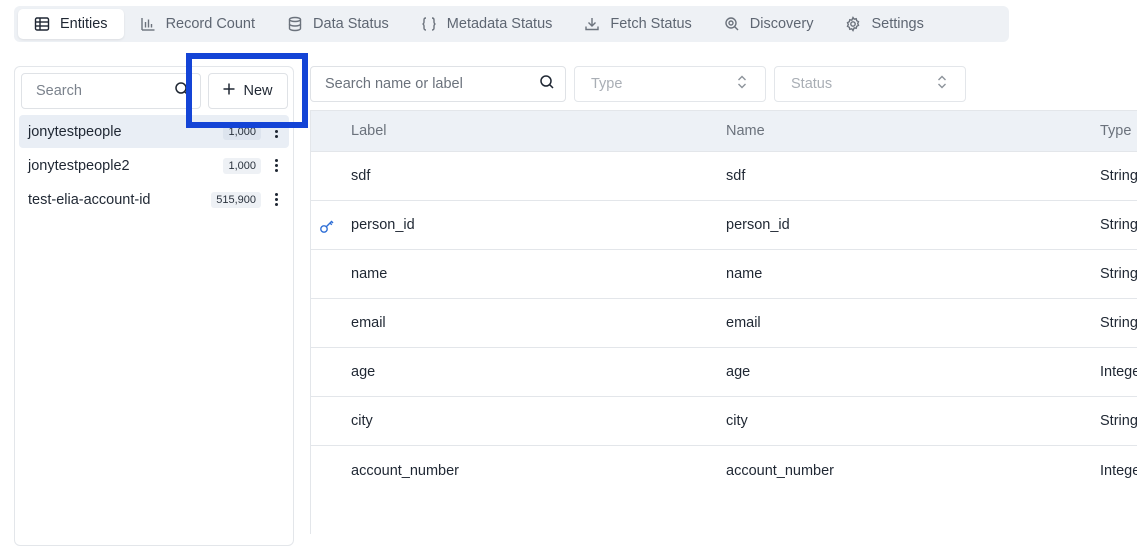 The image size is (1137, 546). What do you see at coordinates (743, 323) in the screenshot?
I see `cell-name: email` at bounding box center [743, 323].